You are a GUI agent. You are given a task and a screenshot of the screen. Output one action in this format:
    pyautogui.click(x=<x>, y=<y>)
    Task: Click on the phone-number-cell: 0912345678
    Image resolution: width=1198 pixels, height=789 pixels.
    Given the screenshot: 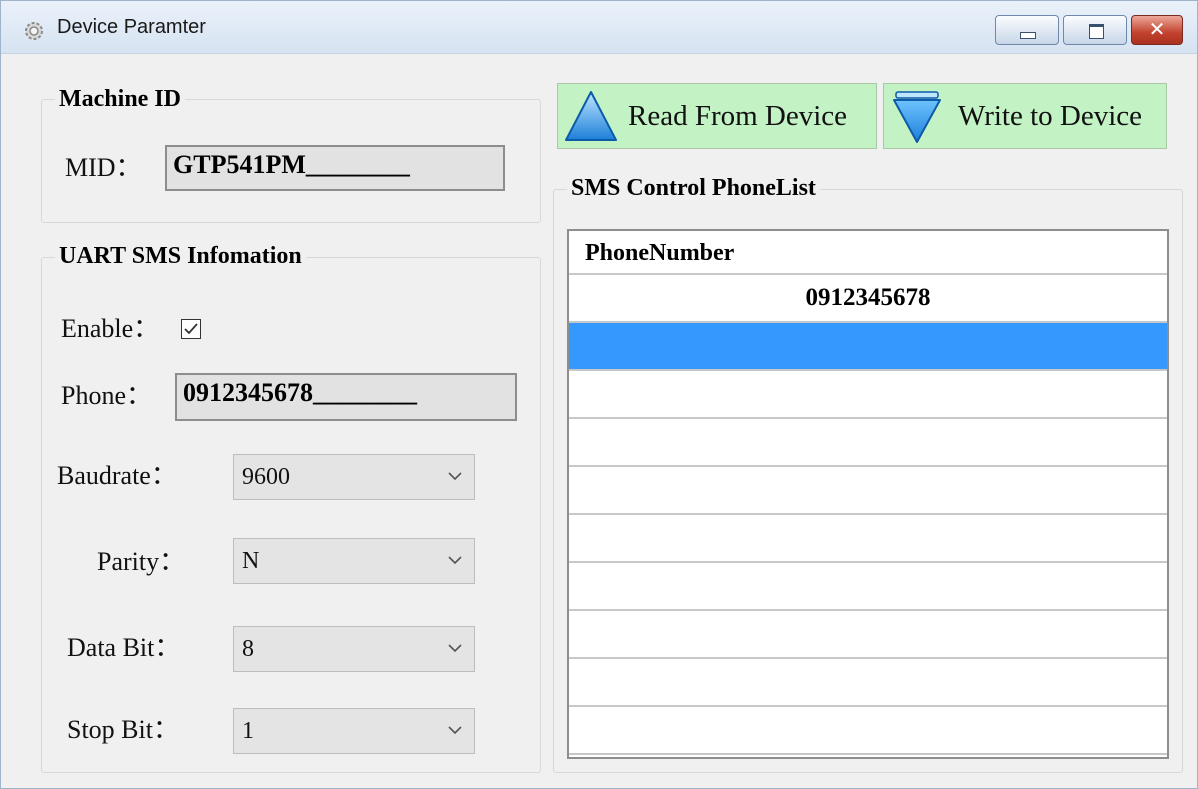 What is the action you would take?
    pyautogui.click(x=868, y=298)
    